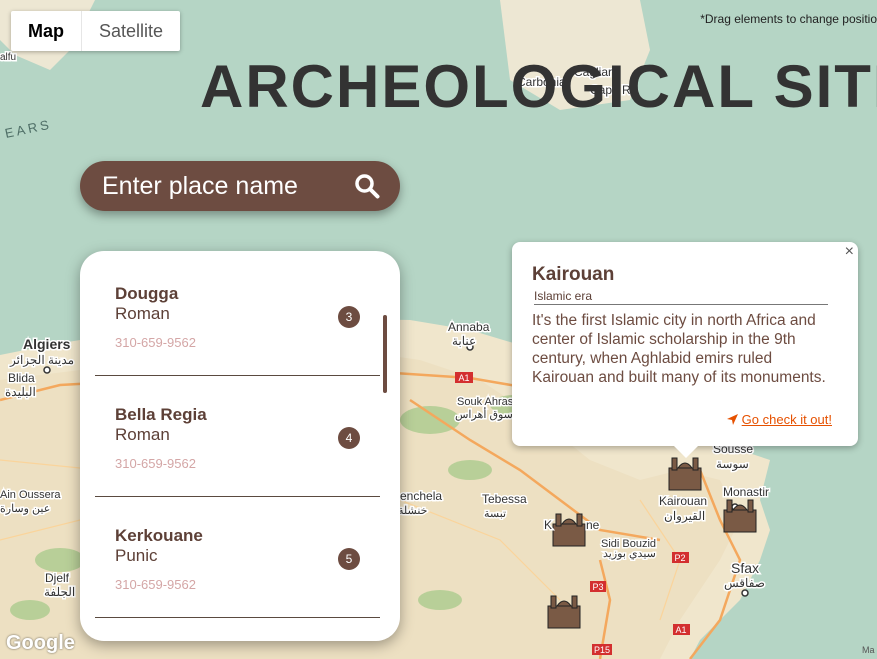  What do you see at coordinates (412, 511) in the screenshot?
I see `map-label-khenchela-ar: خنشلة` at bounding box center [412, 511].